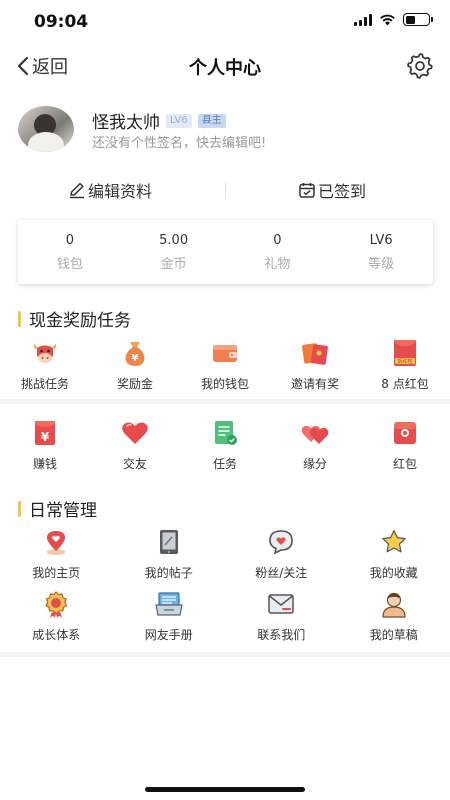 This screenshot has height=800, width=450. What do you see at coordinates (225, 353) in the screenshot?
I see `wallet-icon` at bounding box center [225, 353].